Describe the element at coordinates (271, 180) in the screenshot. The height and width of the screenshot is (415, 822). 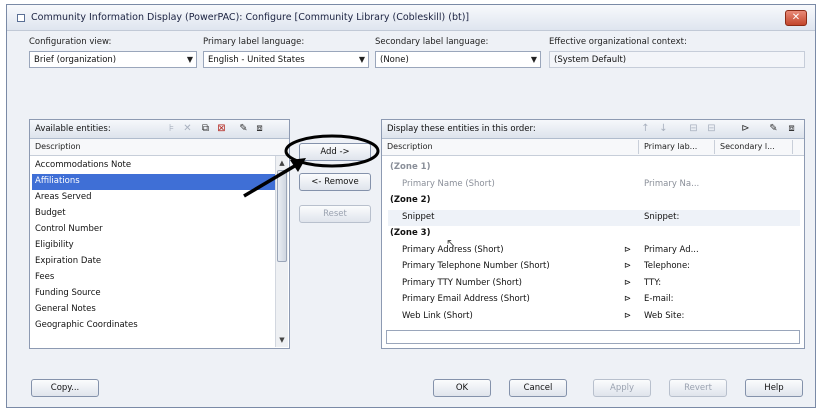
I see `annotation-arrow-shaft` at that location.